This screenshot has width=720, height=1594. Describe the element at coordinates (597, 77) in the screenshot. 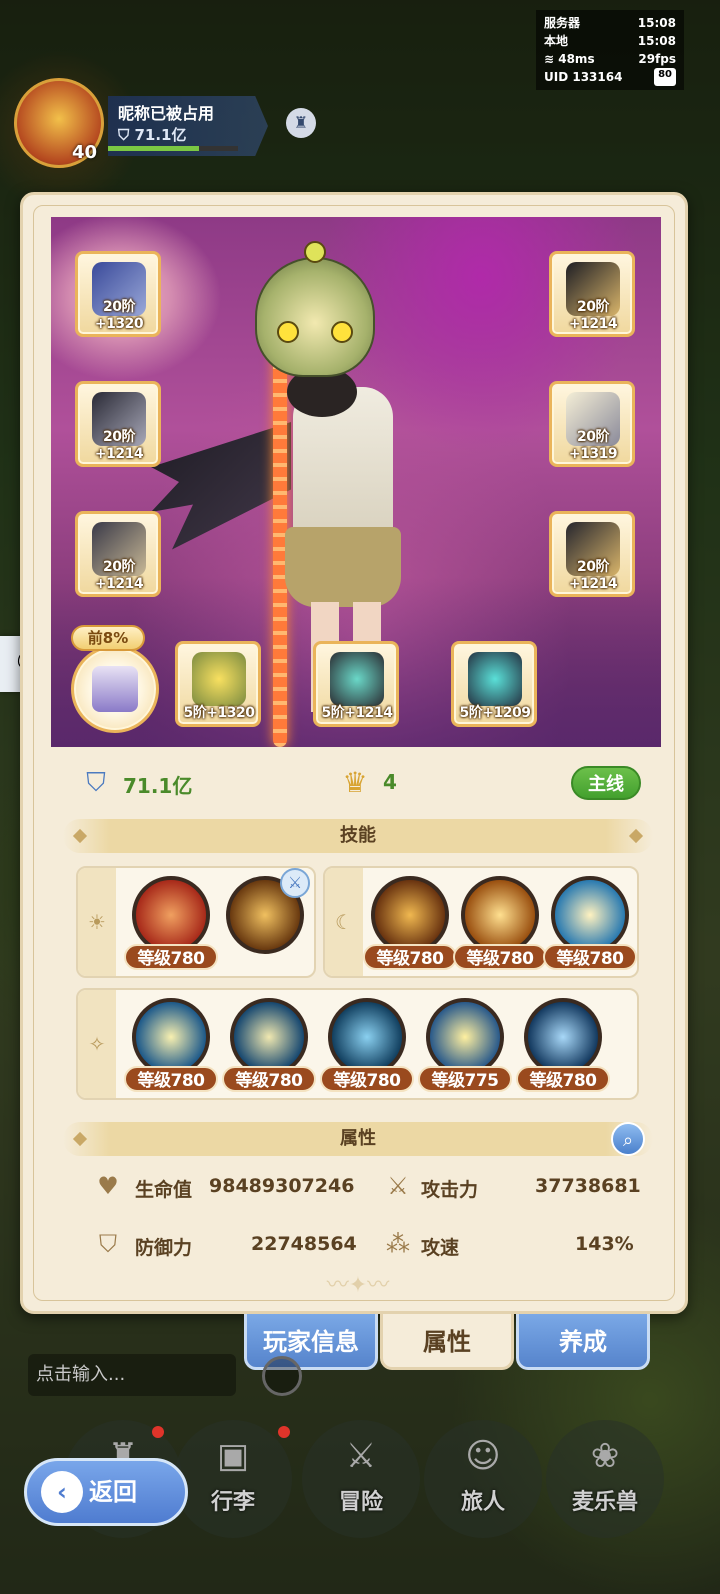

I see `uid: 133164` at that location.